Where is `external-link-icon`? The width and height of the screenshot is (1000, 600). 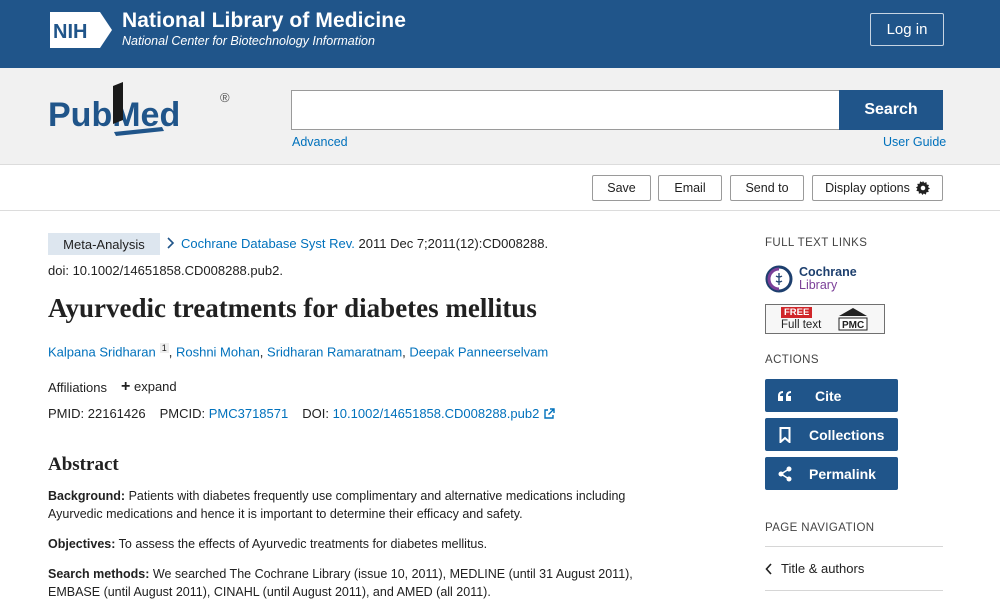 external-link-icon is located at coordinates (549, 413).